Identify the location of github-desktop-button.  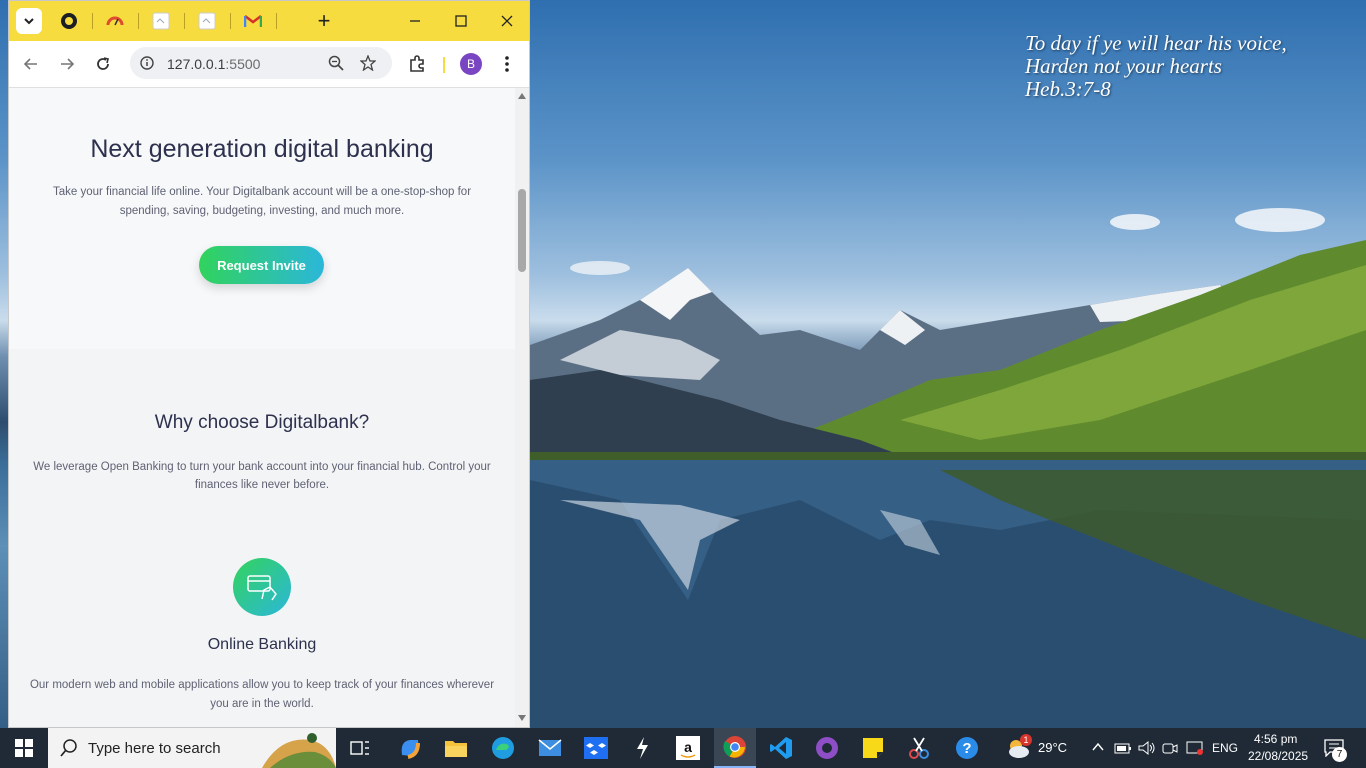
(827, 748).